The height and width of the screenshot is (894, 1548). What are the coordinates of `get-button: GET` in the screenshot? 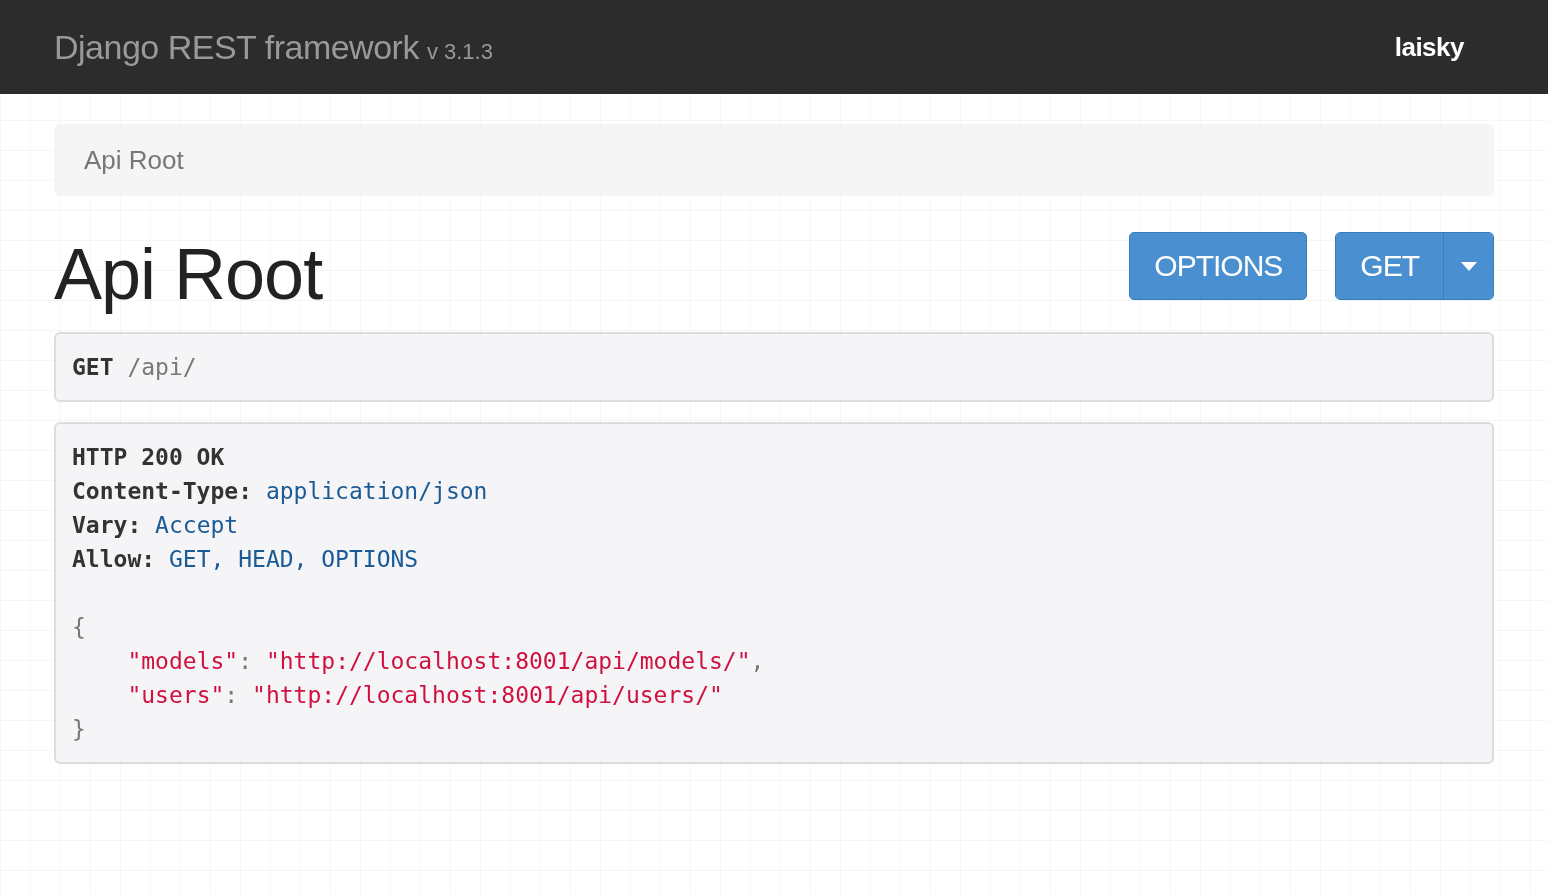 It's located at (1389, 266).